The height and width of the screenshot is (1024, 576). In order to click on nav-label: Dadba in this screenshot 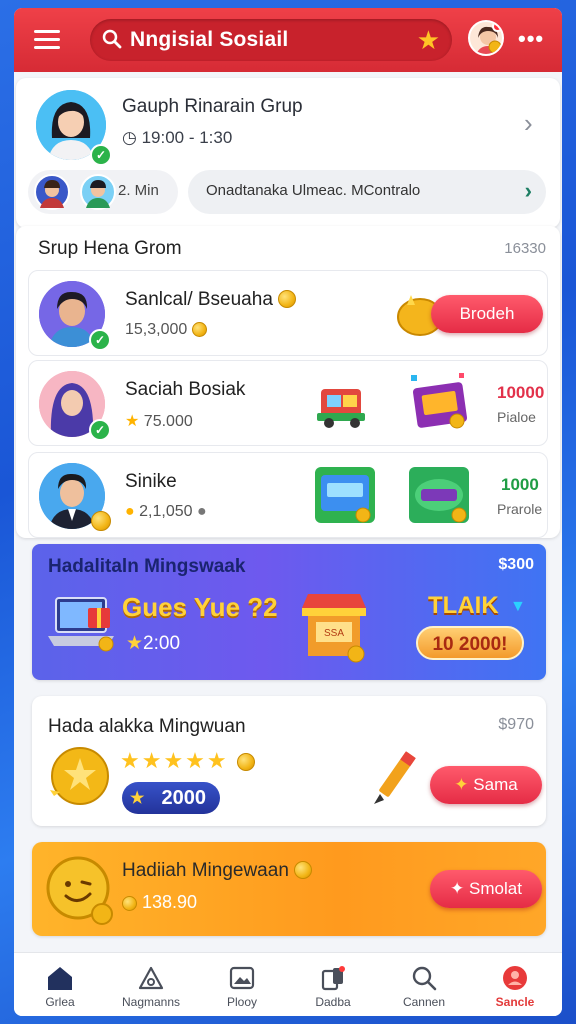, I will do `click(333, 1002)`.